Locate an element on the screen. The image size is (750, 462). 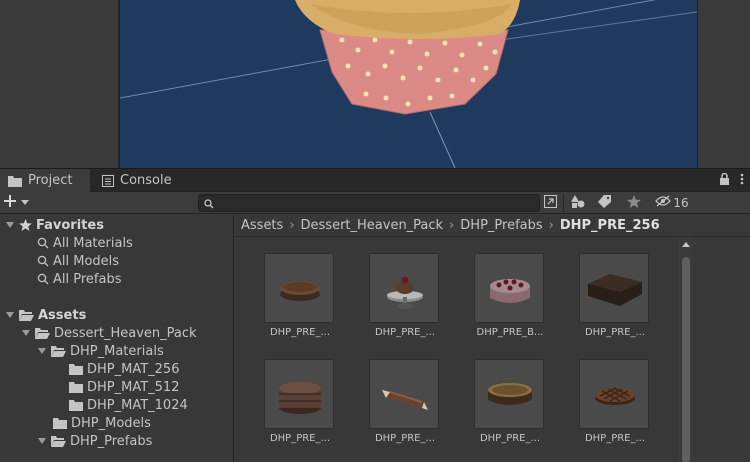
tab-console: Console is located at coordinates (139, 180).